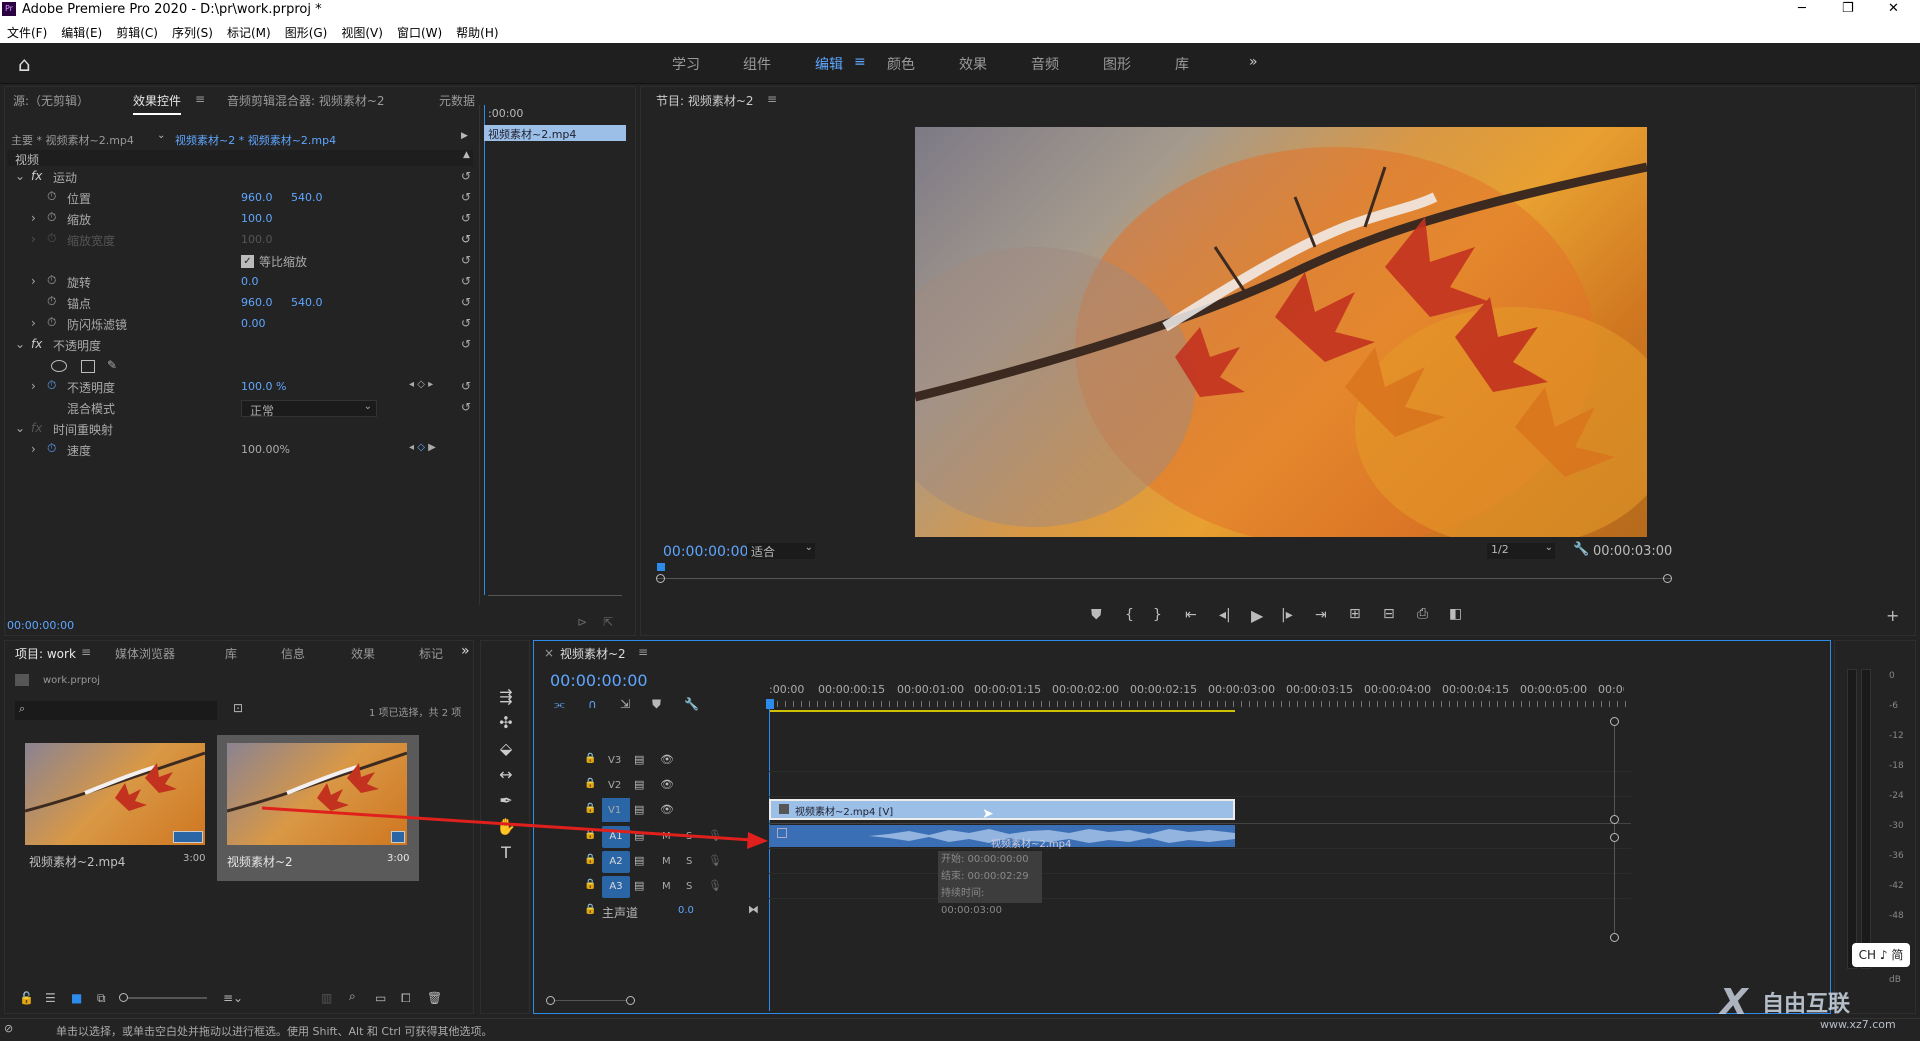 The image size is (1920, 1041). What do you see at coordinates (608, 622) in the screenshot?
I see `export-icon: ⇱` at bounding box center [608, 622].